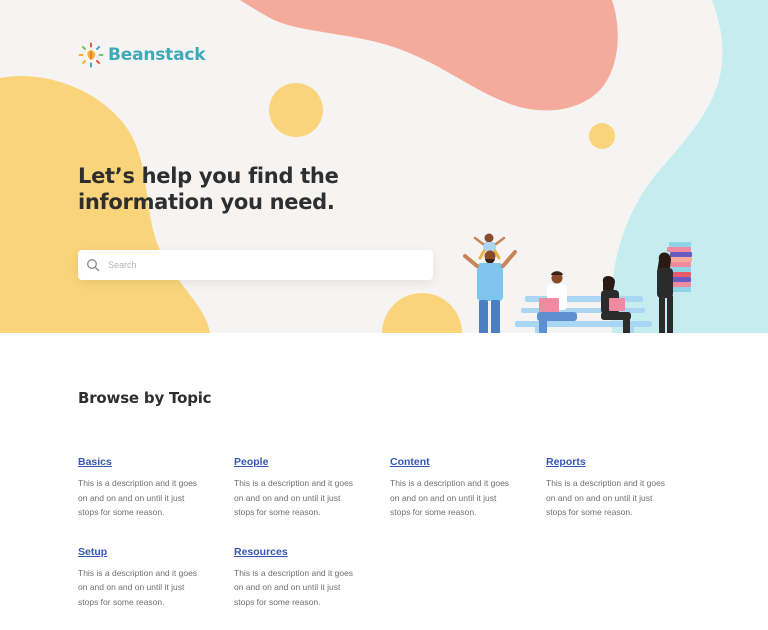 The height and width of the screenshot is (630, 768). Describe the element at coordinates (422, 313) in the screenshot. I see `yellow-semicircle` at that location.